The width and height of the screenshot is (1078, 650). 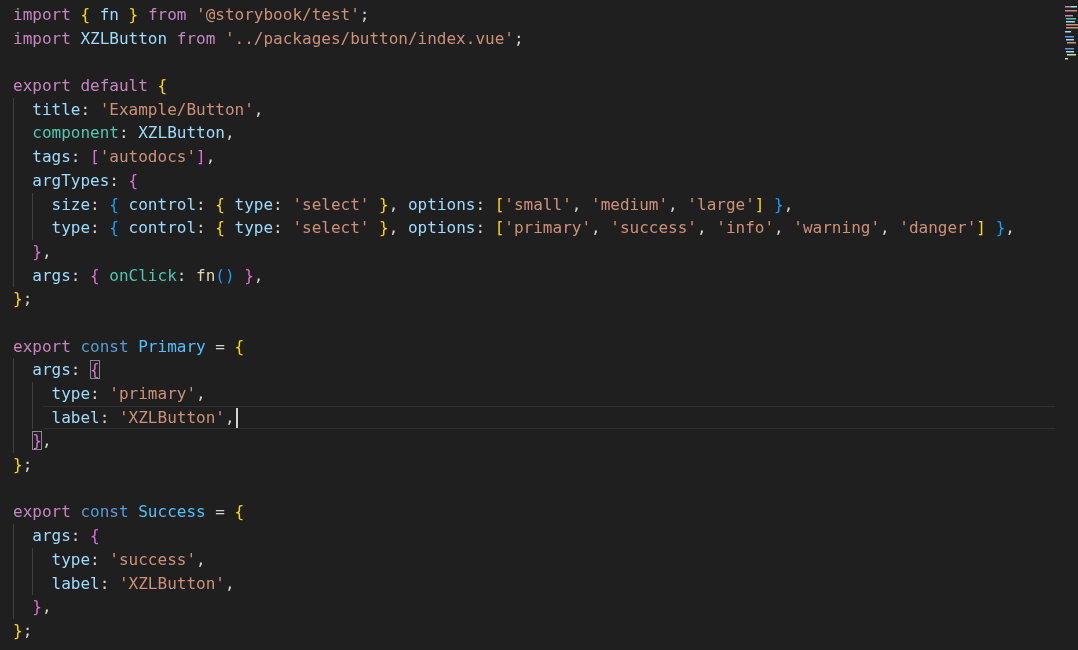 What do you see at coordinates (90, 86) in the screenshot?
I see `code-line: export default {` at bounding box center [90, 86].